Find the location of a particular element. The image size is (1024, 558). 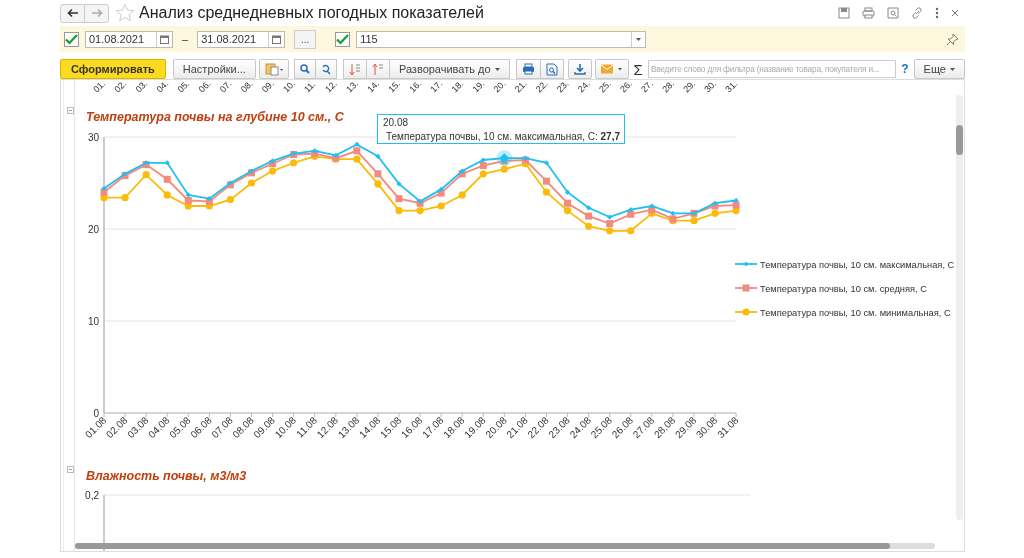

axis-label: 22. is located at coordinates (541, 87).